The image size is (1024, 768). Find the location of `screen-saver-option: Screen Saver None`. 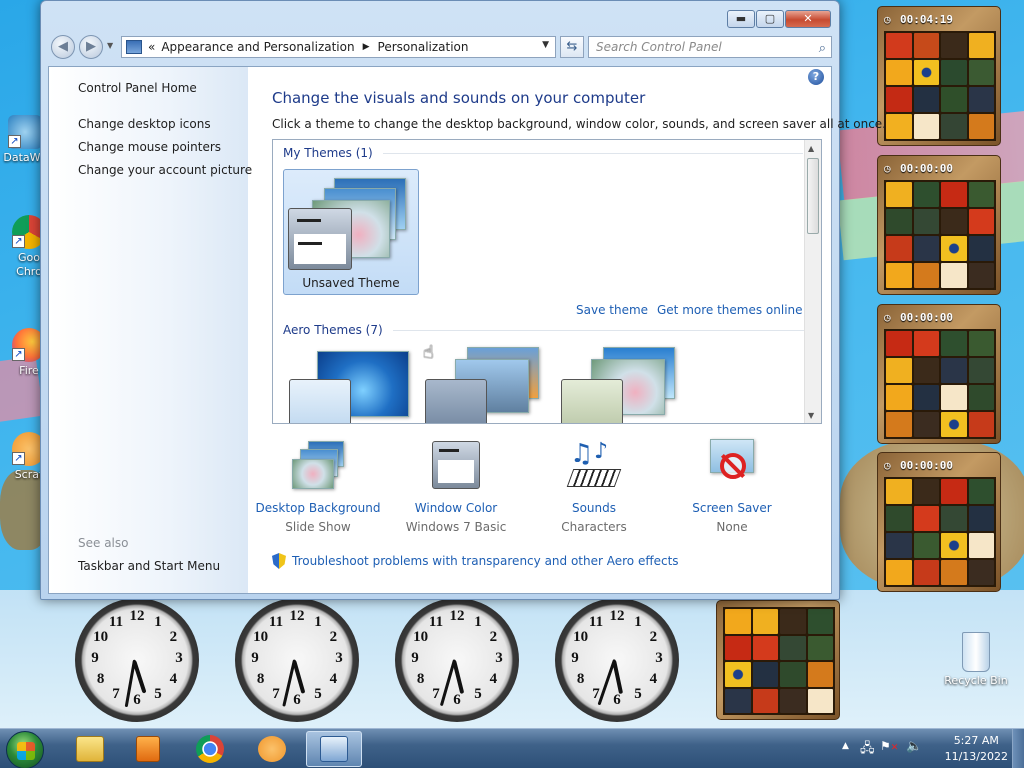

screen-saver-option: Screen Saver None is located at coordinates (732, 486).